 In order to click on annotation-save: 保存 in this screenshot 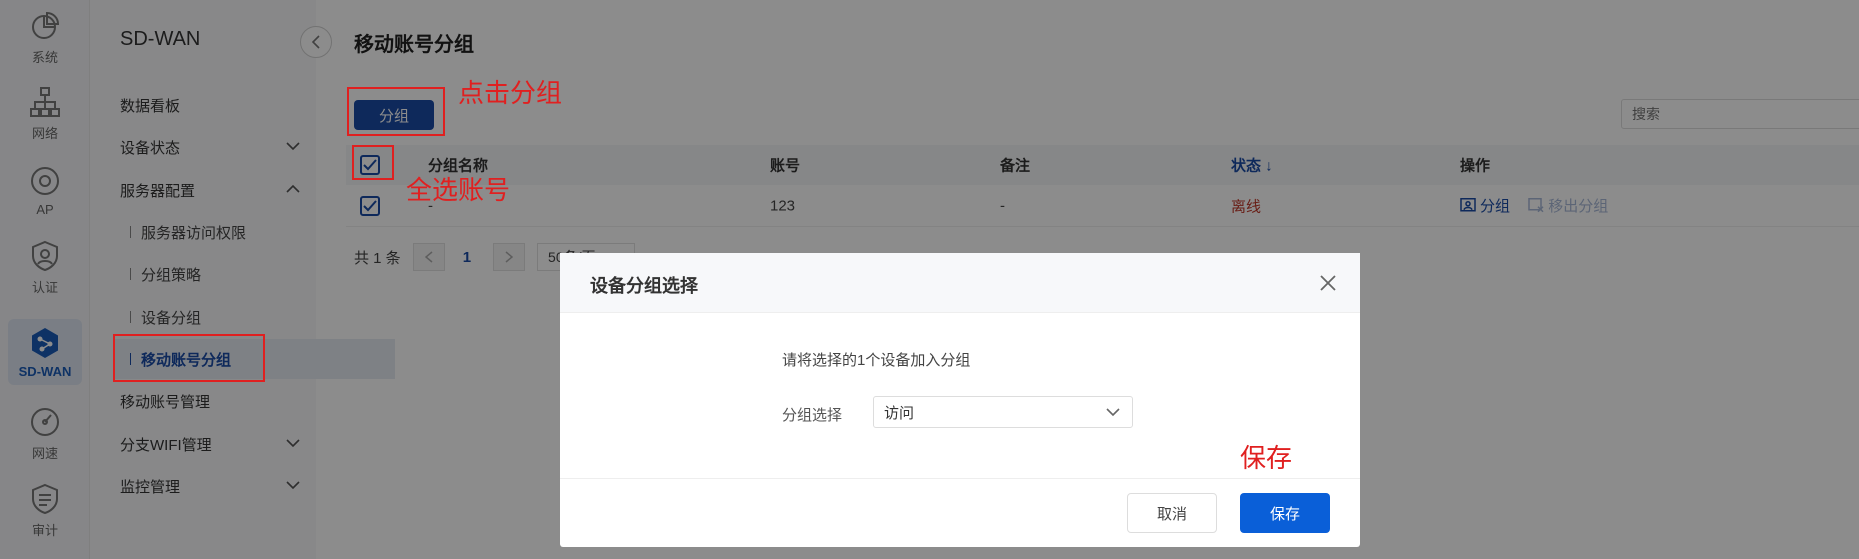, I will do `click(1266, 458)`.